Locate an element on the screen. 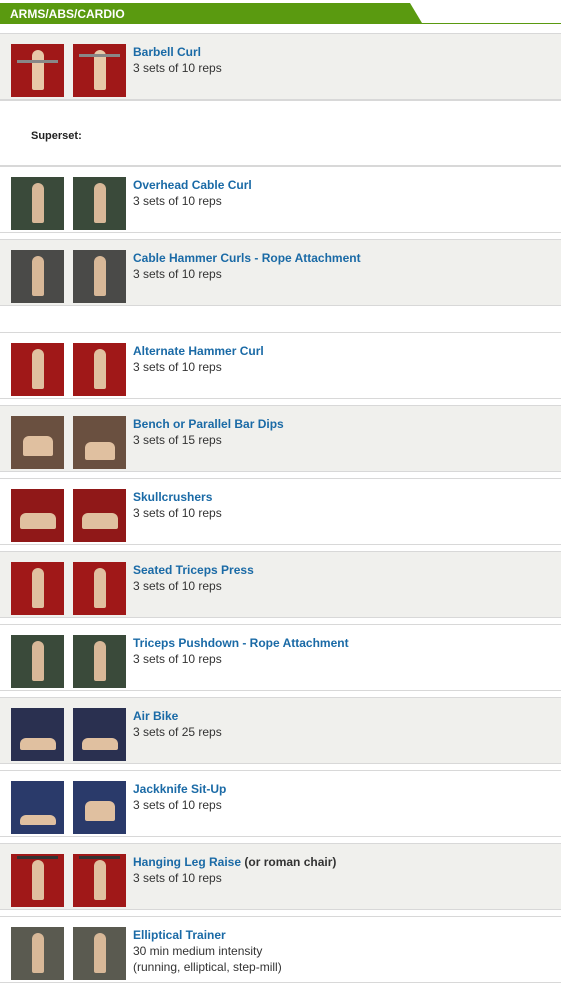 This screenshot has width=579, height=986. exercise-link: Seated Triceps Press is located at coordinates (193, 570).